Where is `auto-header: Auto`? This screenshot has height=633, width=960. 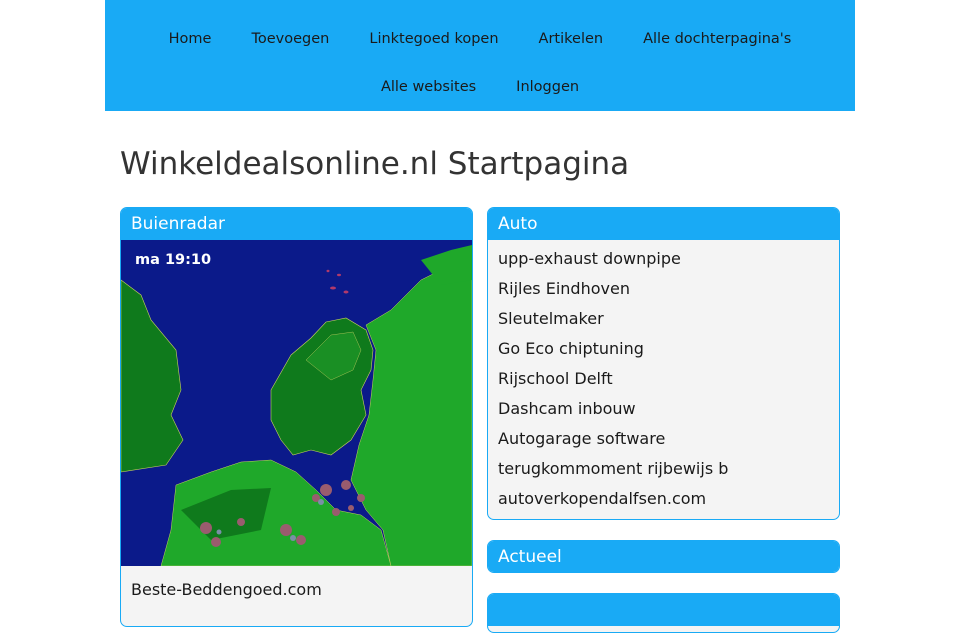
auto-header: Auto is located at coordinates (663, 224).